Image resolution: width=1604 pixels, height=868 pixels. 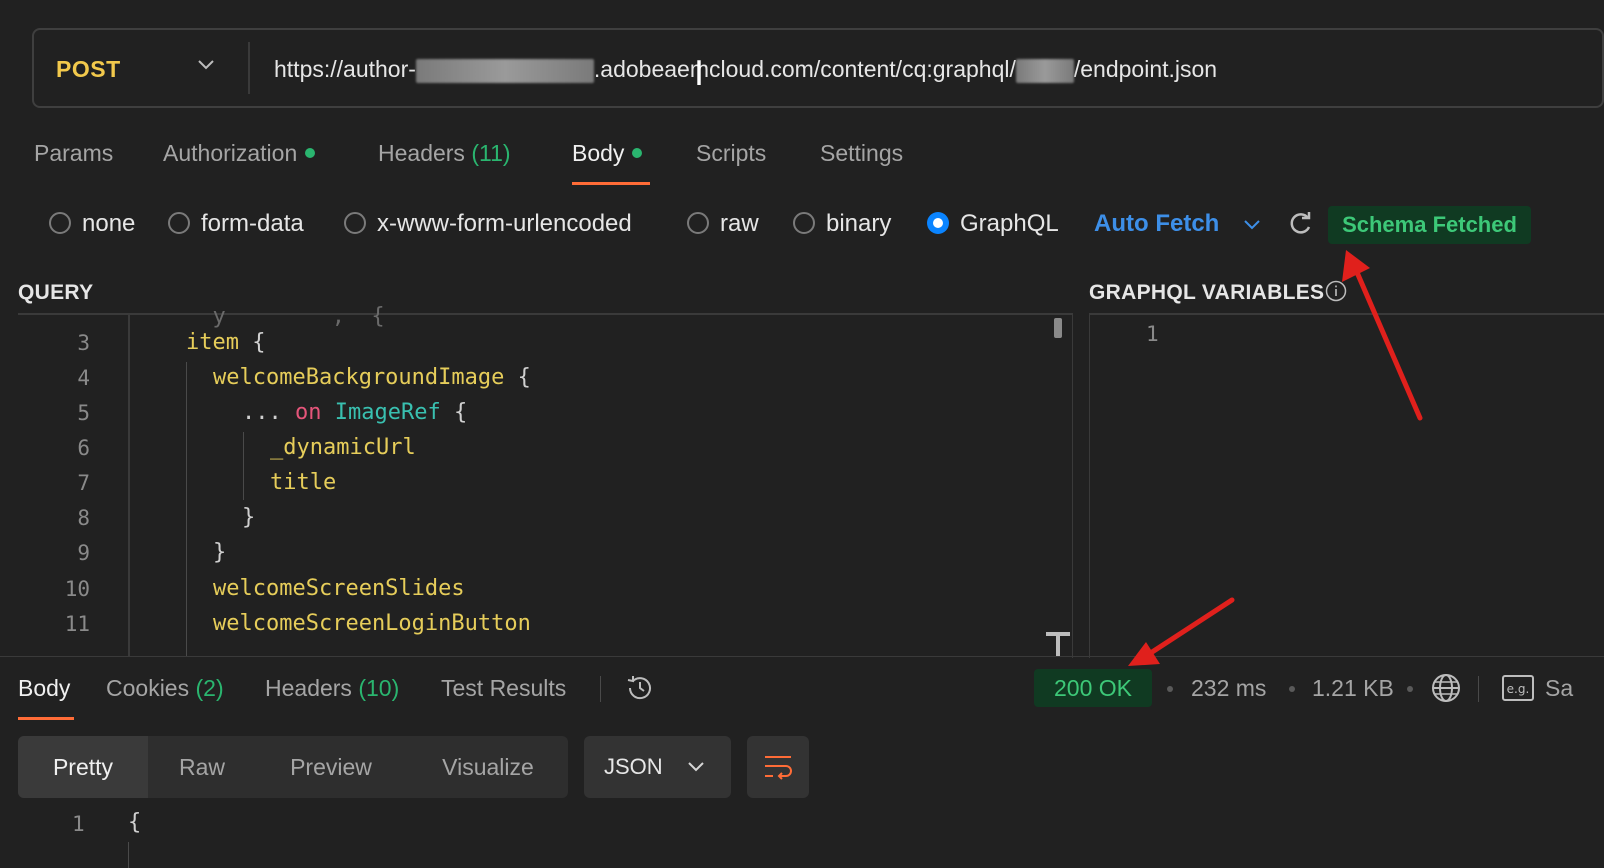 What do you see at coordinates (60, 223) in the screenshot?
I see `radio-none` at bounding box center [60, 223].